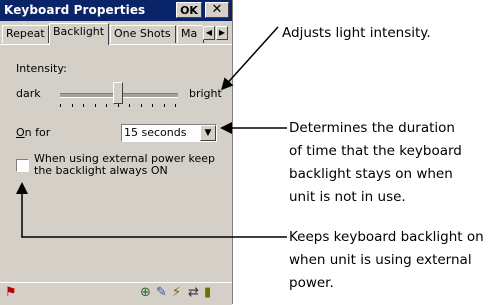 Image resolution: width=492 pixels, height=305 pixels. I want to click on external-annotation-line-3: power., so click(311, 283).